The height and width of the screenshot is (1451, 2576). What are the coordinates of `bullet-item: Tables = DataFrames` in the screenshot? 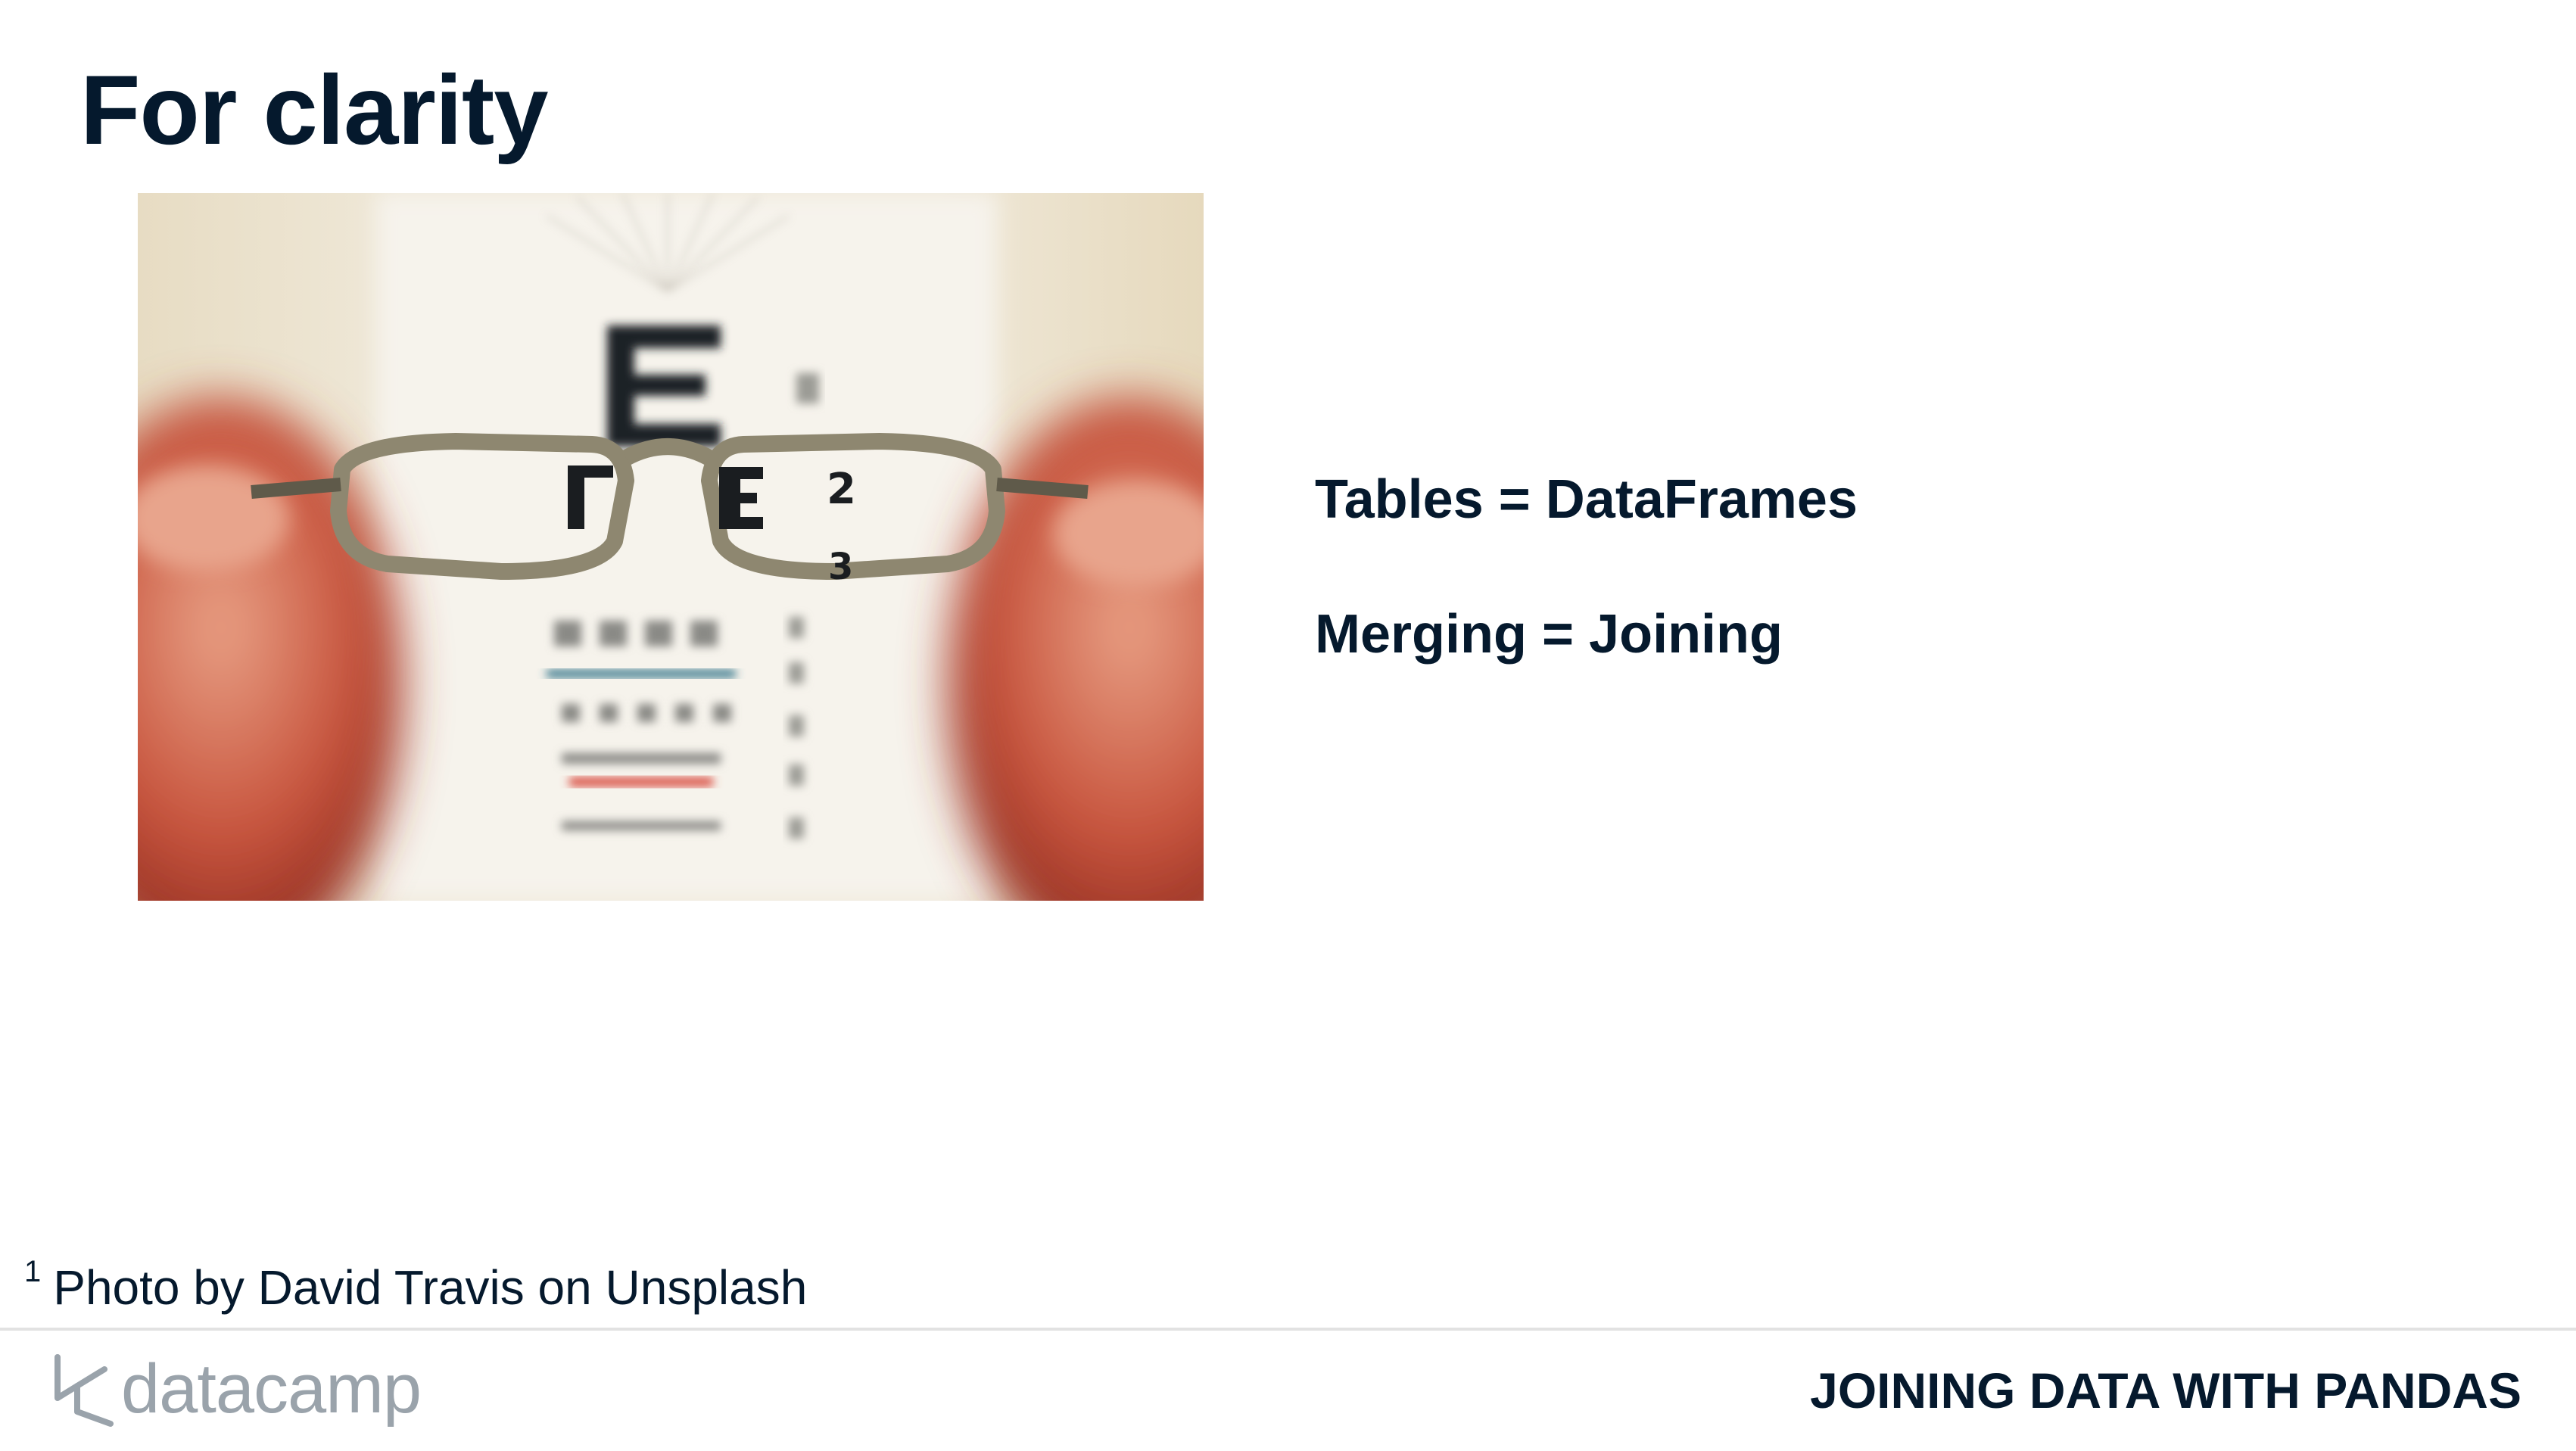 It's located at (1586, 500).